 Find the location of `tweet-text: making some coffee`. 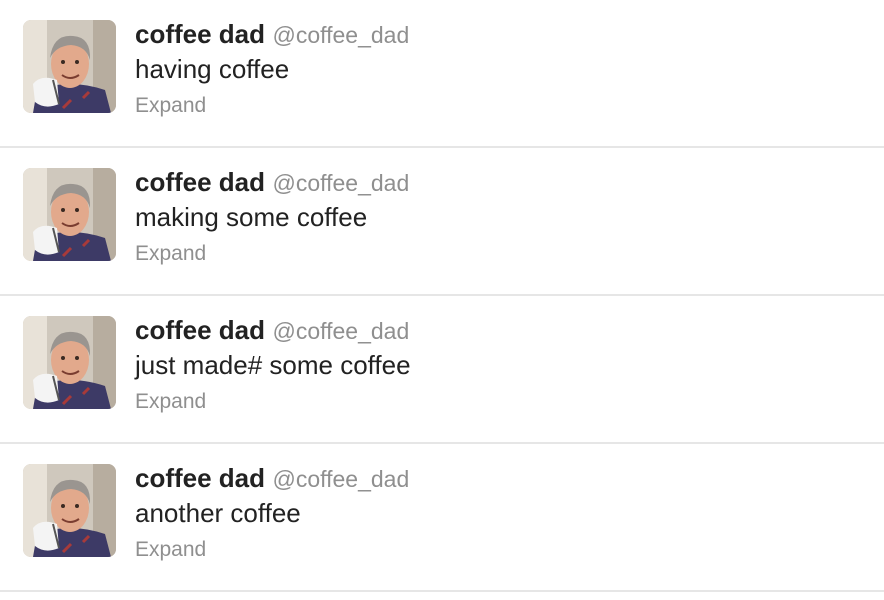

tweet-text: making some coffee is located at coordinates (251, 217).